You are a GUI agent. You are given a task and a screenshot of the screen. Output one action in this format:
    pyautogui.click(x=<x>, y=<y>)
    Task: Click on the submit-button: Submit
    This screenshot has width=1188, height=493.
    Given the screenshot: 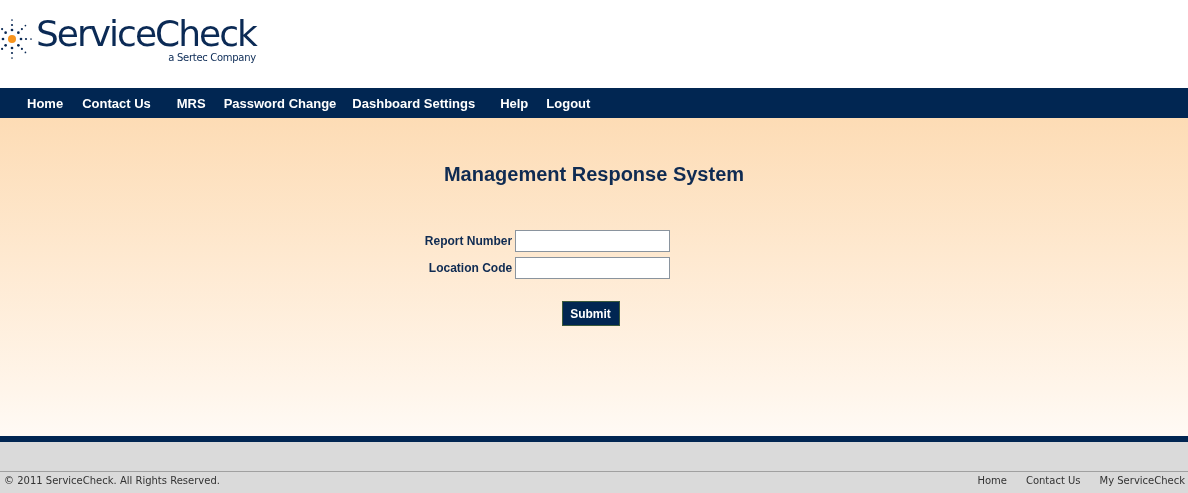 What is the action you would take?
    pyautogui.click(x=590, y=313)
    